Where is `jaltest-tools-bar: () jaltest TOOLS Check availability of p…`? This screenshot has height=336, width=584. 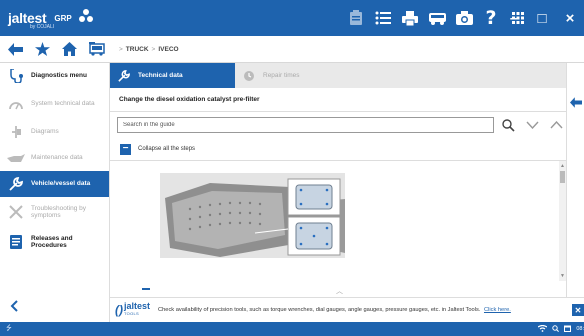
jaltest-tools-bar: () jaltest TOOLS Check availability of p… is located at coordinates (347, 309).